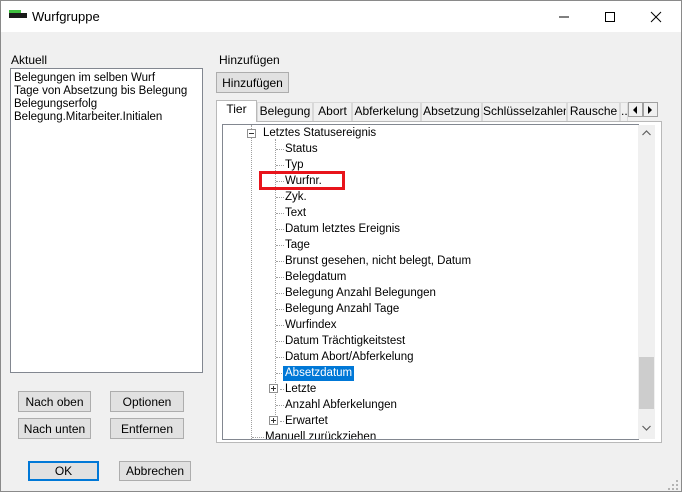  Describe the element at coordinates (332, 111) in the screenshot. I see `tab-abort: Abort` at that location.